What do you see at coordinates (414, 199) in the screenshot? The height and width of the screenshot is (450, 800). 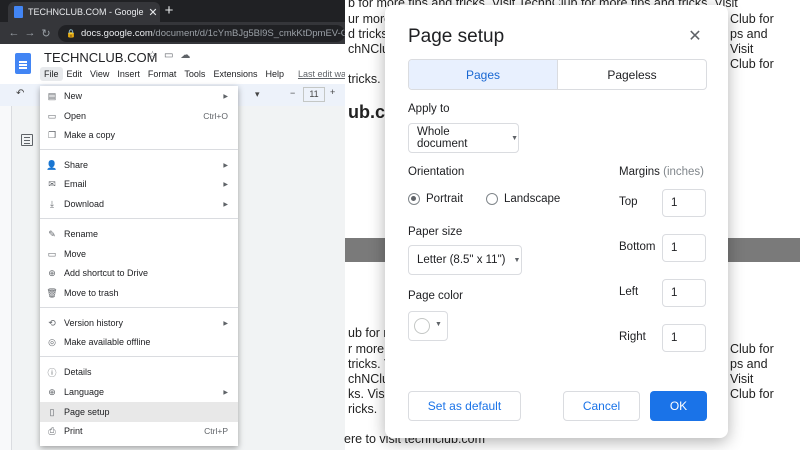 I see `portrait-radio` at bounding box center [414, 199].